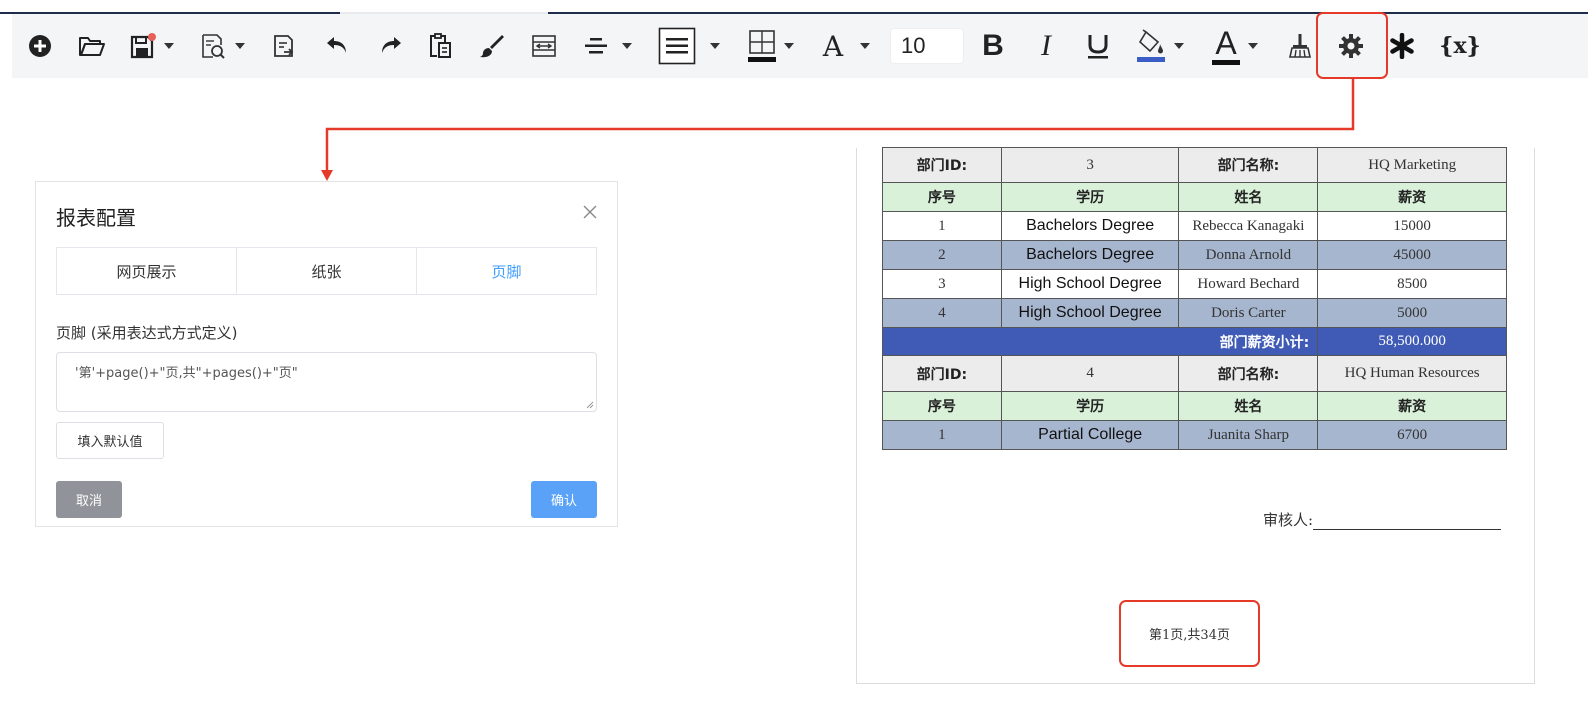 Image resolution: width=1588 pixels, height=712 pixels. What do you see at coordinates (40, 46) in the screenshot?
I see `add-icon` at bounding box center [40, 46].